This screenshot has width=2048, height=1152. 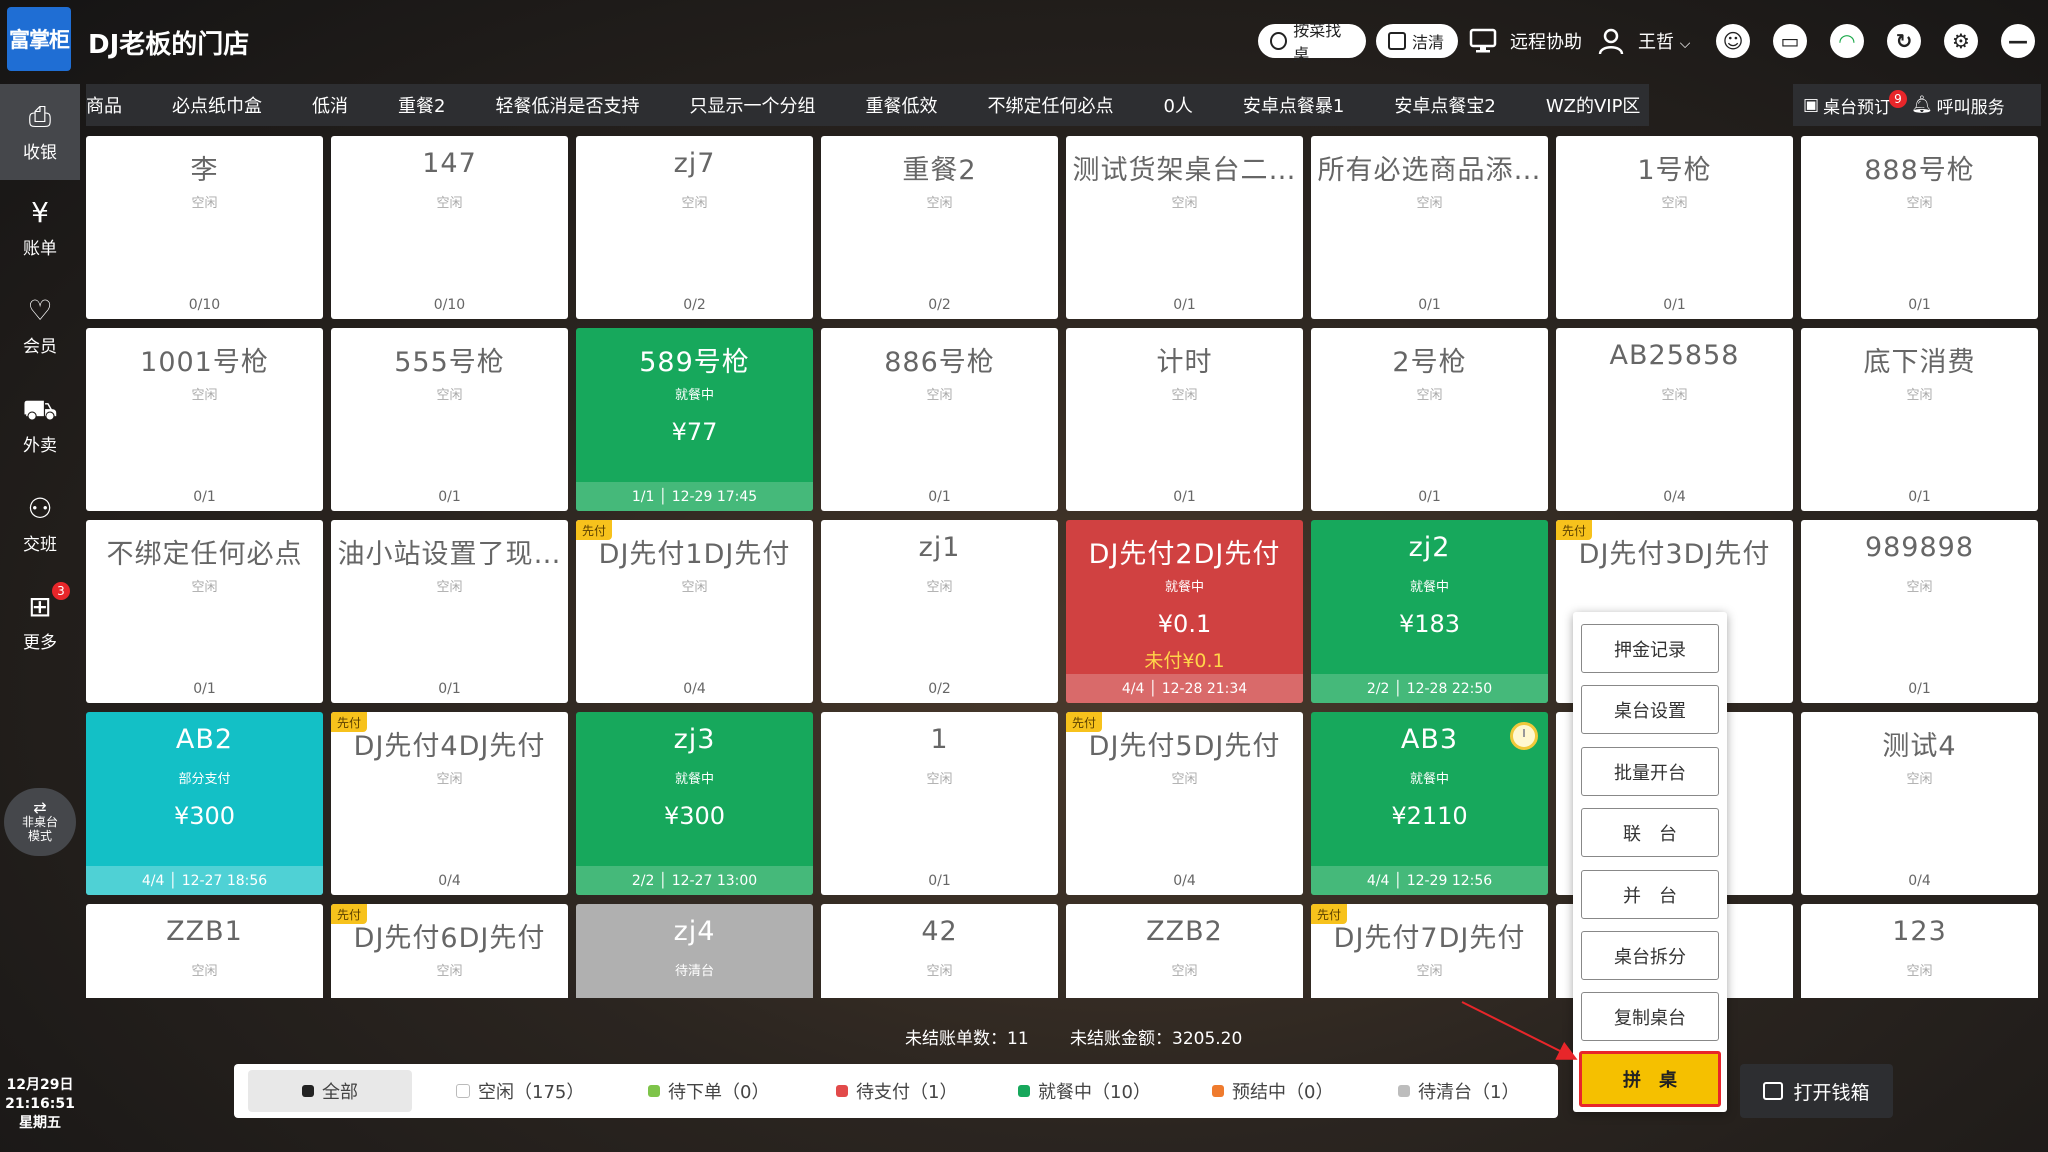 I want to click on filter-to-clean: 待清台（1）, so click(x=1458, y=1091).